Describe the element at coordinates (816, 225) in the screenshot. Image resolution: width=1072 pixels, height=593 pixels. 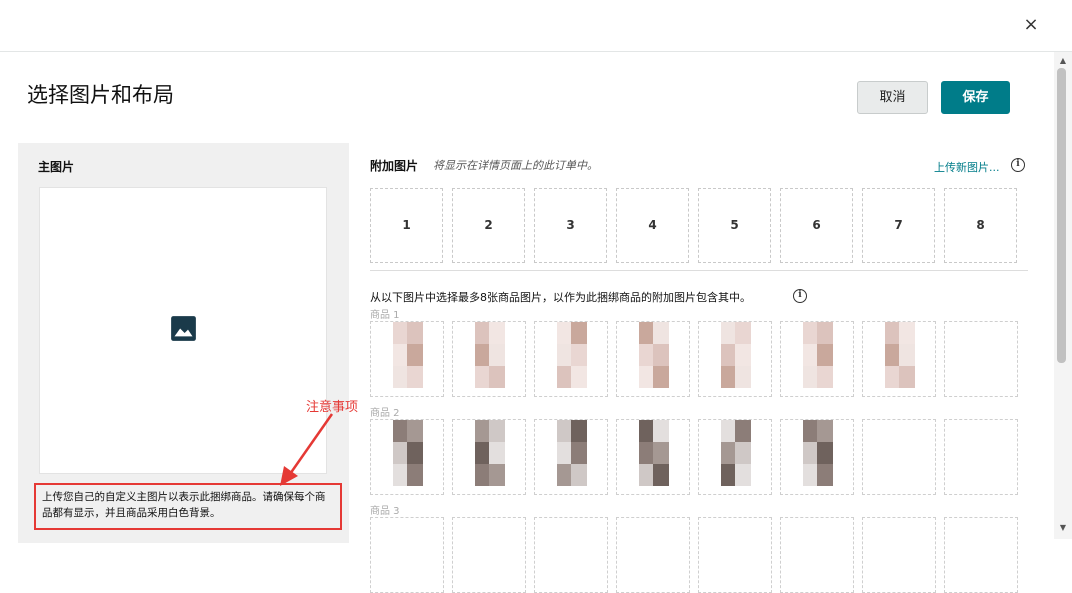
I see `image-slot-6: 6` at that location.